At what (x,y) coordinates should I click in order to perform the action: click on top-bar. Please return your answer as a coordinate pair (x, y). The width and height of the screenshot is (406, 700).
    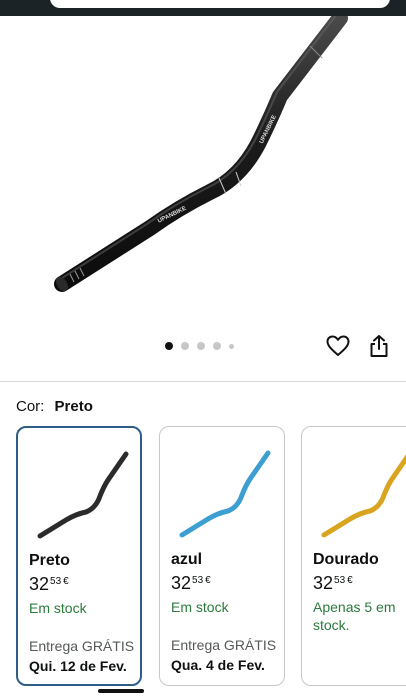
    Looking at the image, I should click on (203, 8).